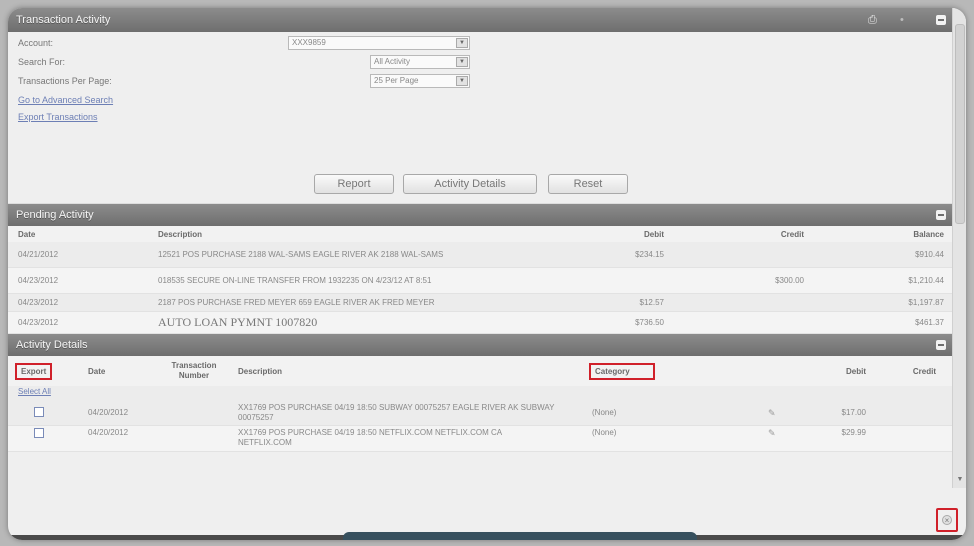  I want to click on close-button: ×, so click(947, 520).